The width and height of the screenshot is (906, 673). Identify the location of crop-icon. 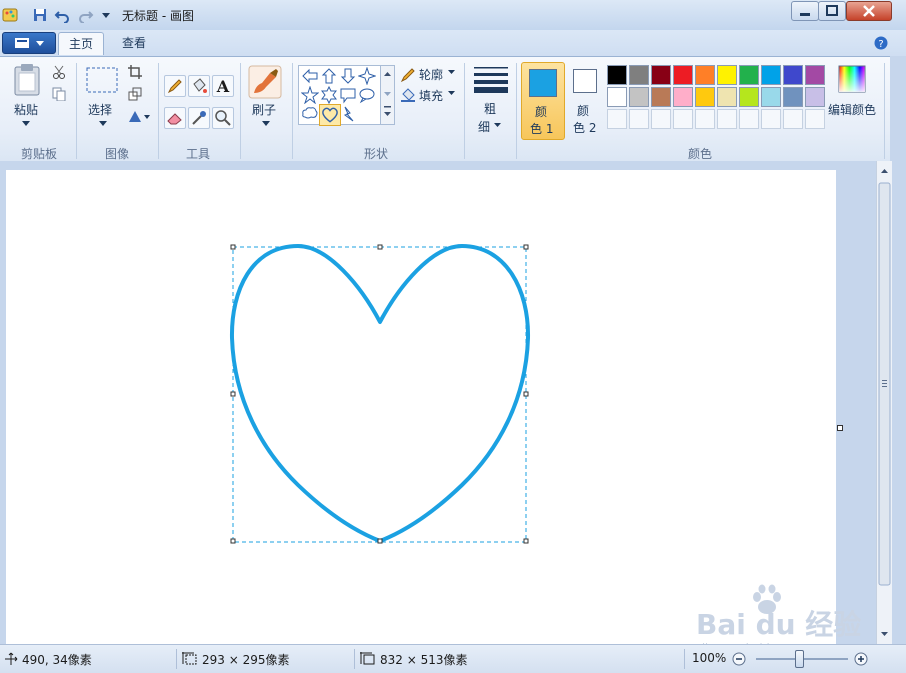
(135, 72).